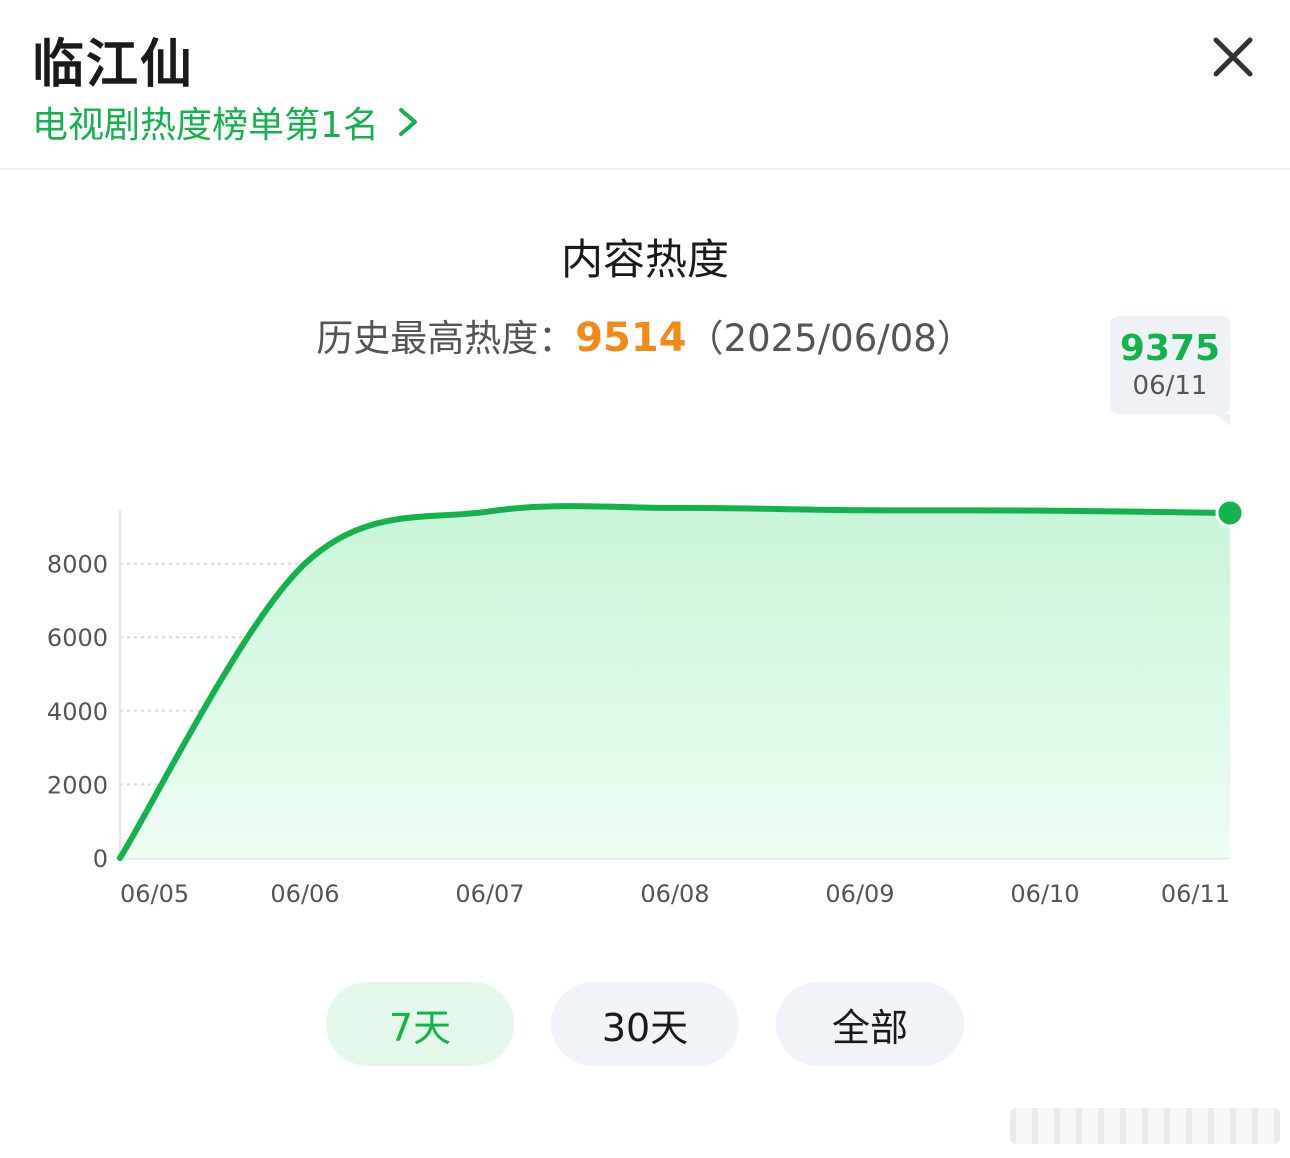 The width and height of the screenshot is (1290, 1158). What do you see at coordinates (1170, 386) in the screenshot?
I see `tooltip-date: 06/11` at bounding box center [1170, 386].